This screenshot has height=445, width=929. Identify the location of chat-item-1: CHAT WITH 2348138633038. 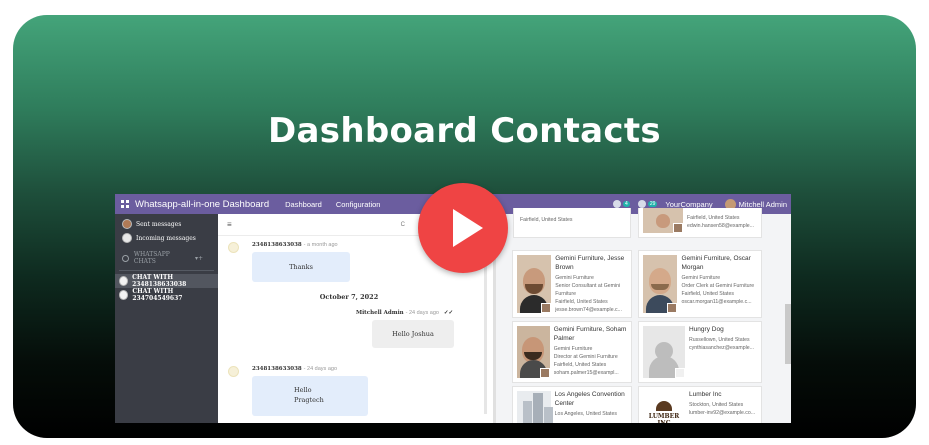
(166, 281).